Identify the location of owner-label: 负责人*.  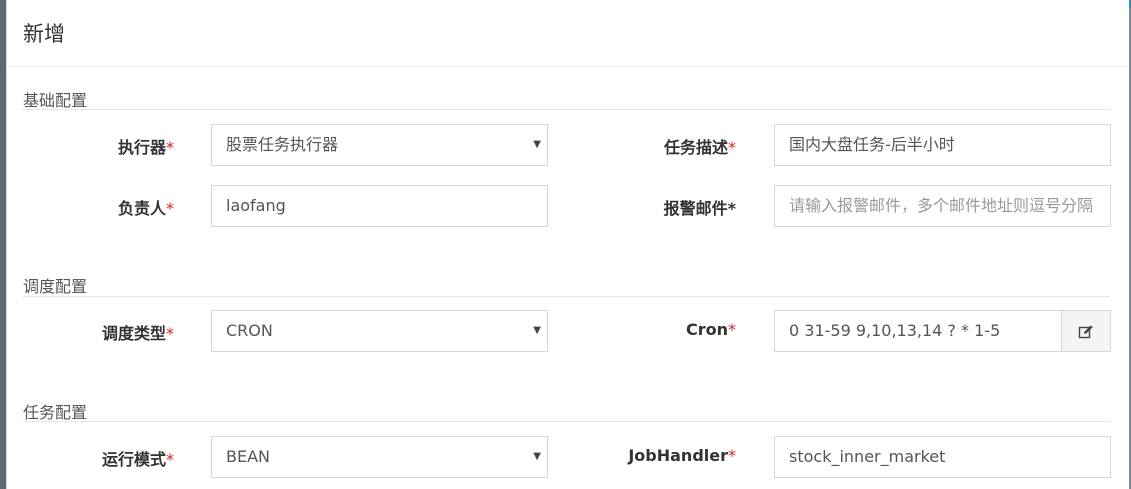
(145, 208).